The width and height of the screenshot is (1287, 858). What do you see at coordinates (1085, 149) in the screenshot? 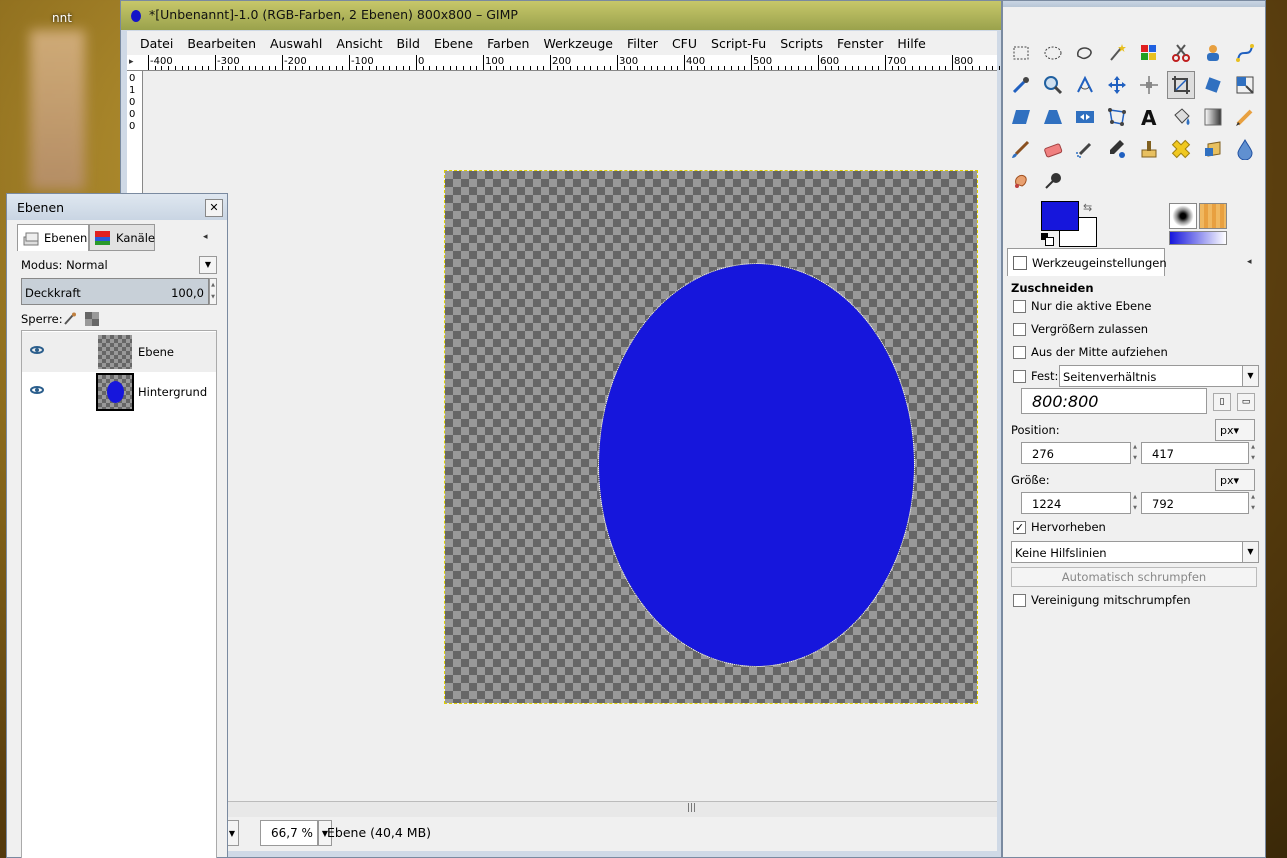
I see `airbrush-tool-button` at bounding box center [1085, 149].